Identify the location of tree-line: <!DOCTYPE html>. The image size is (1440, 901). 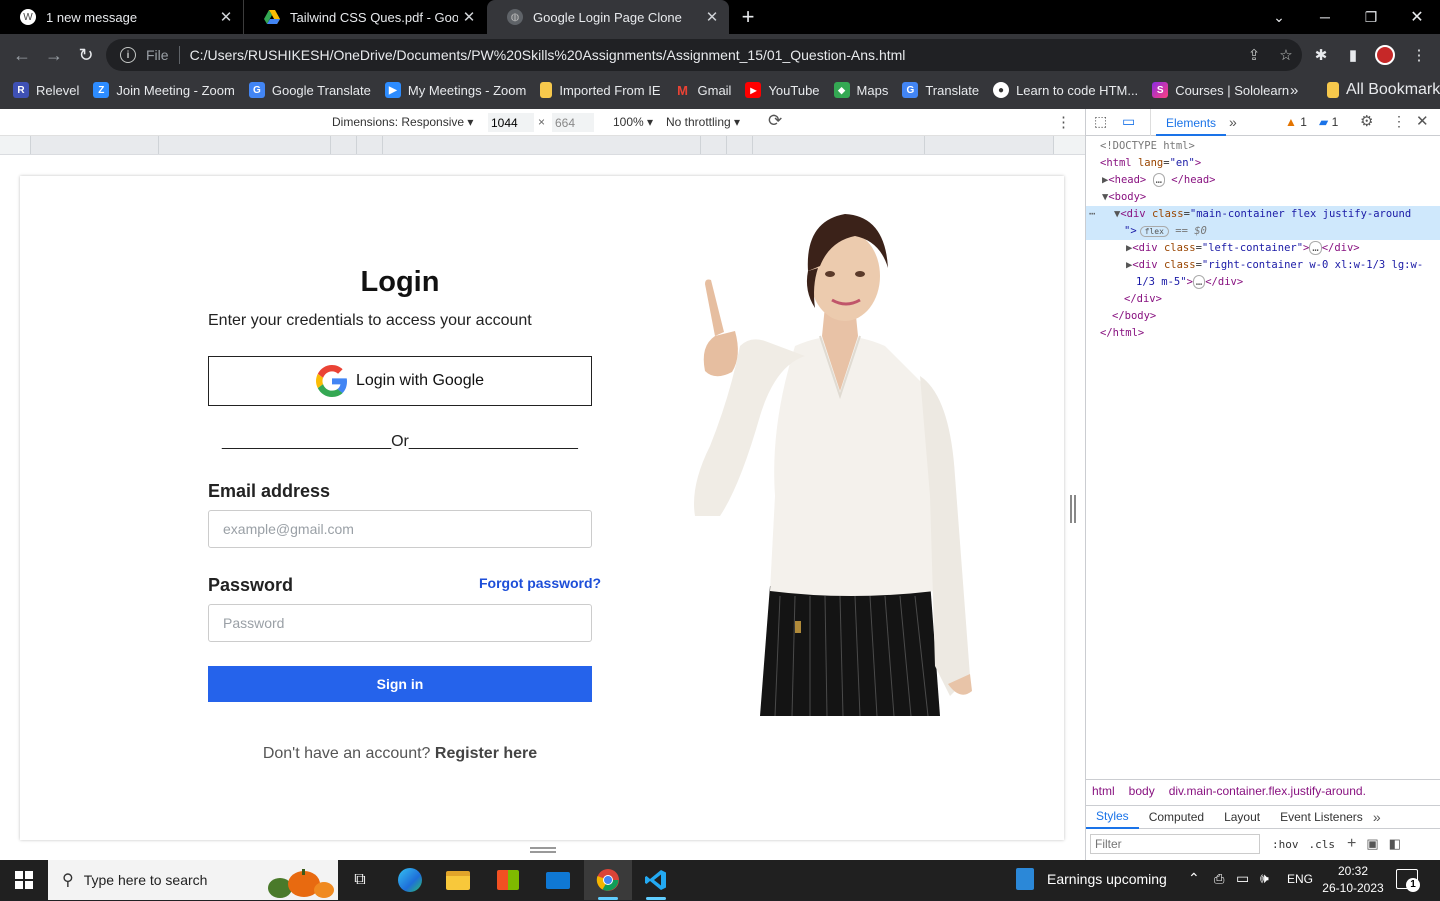
(1263, 146).